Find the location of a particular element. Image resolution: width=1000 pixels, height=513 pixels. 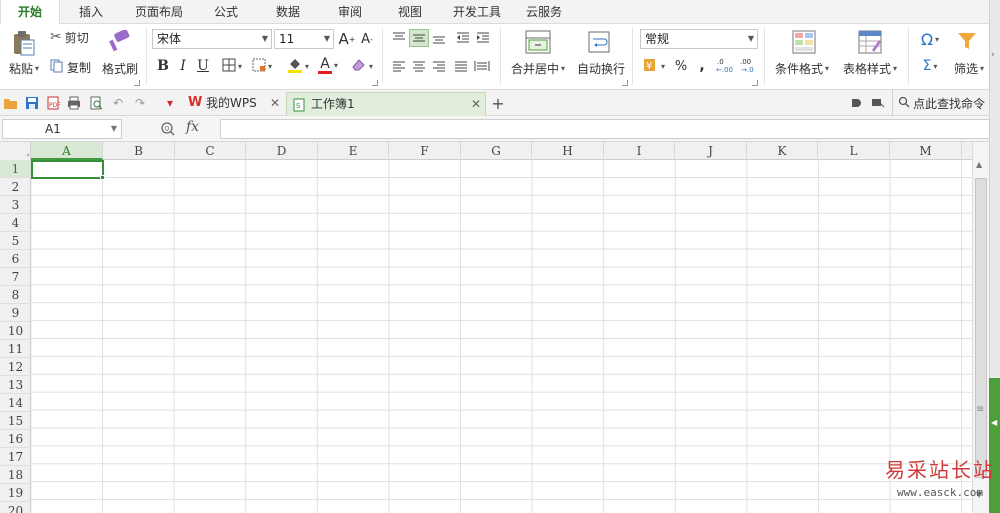

insert-function-button: fx is located at coordinates (192, 127).